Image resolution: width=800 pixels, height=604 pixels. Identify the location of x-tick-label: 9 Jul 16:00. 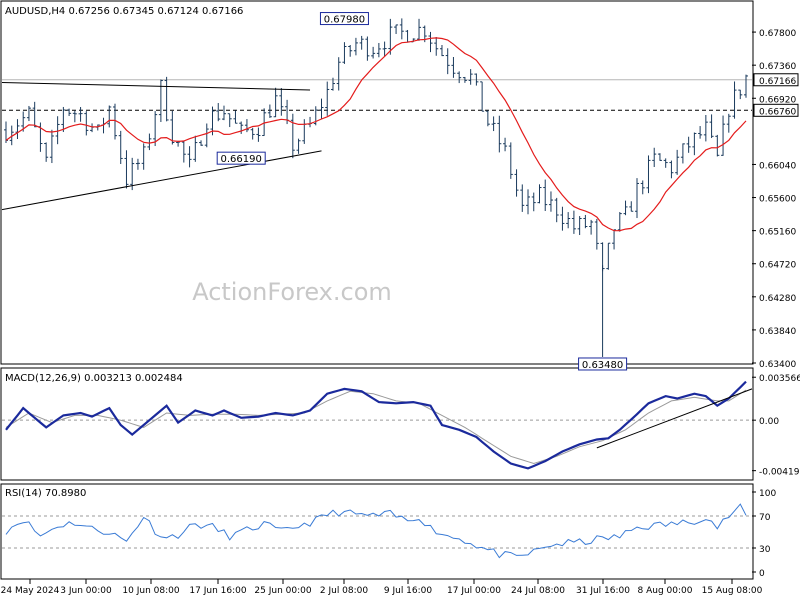
(408, 591).